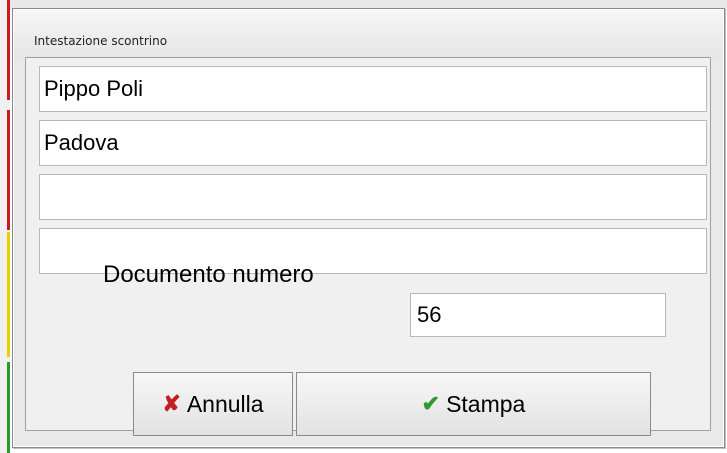 The width and height of the screenshot is (727, 453). Describe the element at coordinates (5, 226) in the screenshot. I see `background-window-edge` at that location.